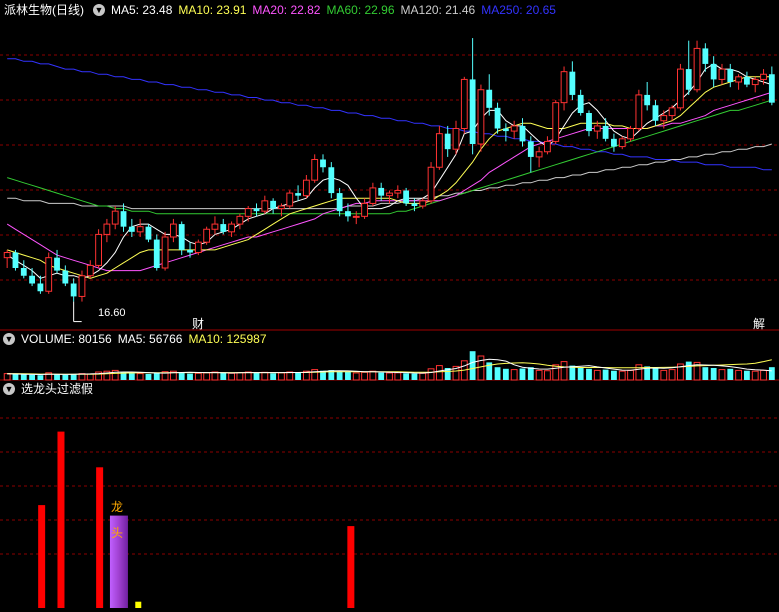 The height and width of the screenshot is (612, 779). Describe the element at coordinates (286, 10) in the screenshot. I see `ma20-label: MA20: 22.82` at that location.